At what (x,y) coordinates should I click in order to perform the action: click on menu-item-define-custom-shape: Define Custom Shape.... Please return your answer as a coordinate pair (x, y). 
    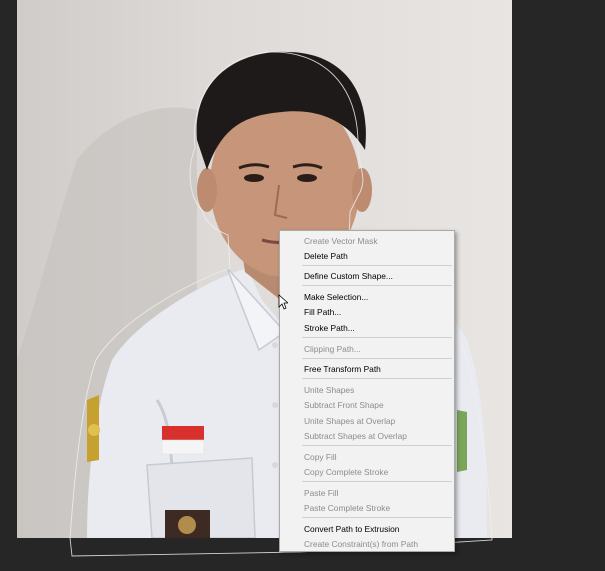
    Looking at the image, I should click on (348, 276).